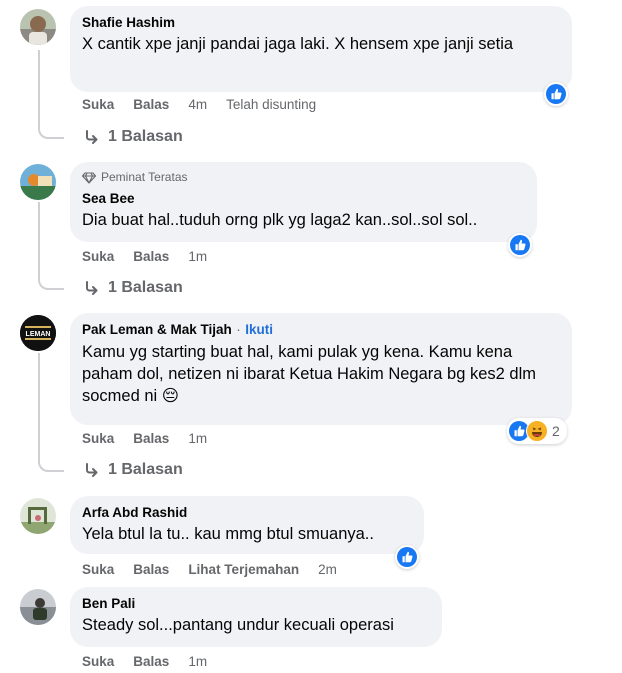 The image size is (622, 673). Describe the element at coordinates (243, 569) in the screenshot. I see `see-translation-button: Lihat Terjemahan` at that location.